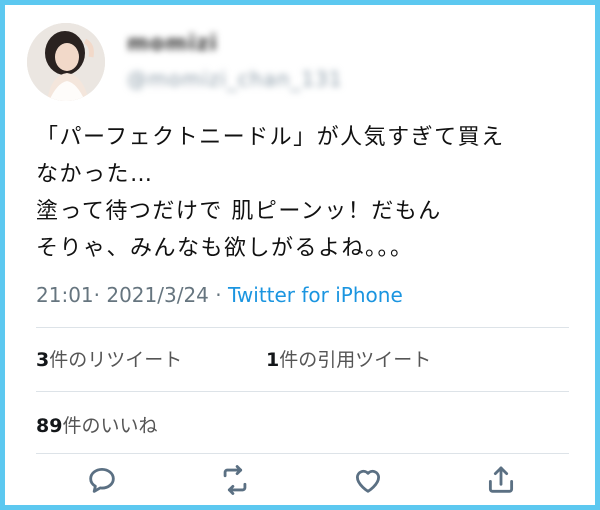 The width and height of the screenshot is (600, 510). What do you see at coordinates (235, 480) in the screenshot?
I see `retweet-icon` at bounding box center [235, 480].